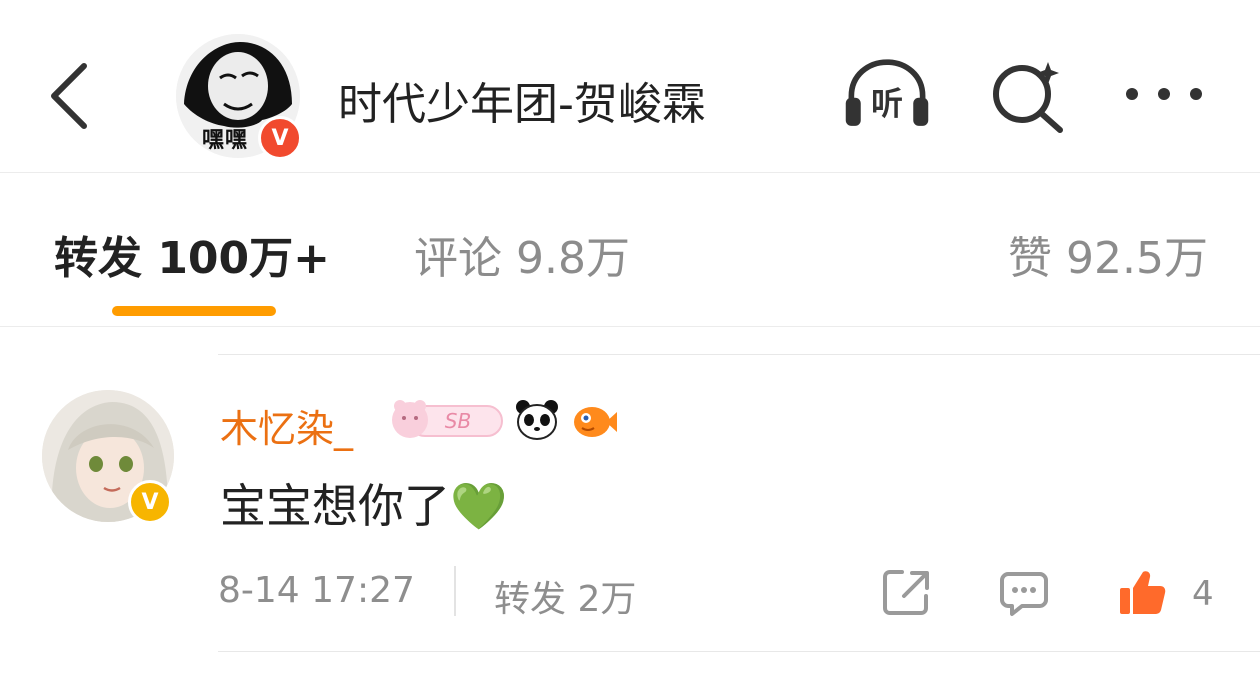 The image size is (1260, 681). I want to click on comment-timestamp: 8-14 17:27, so click(316, 590).